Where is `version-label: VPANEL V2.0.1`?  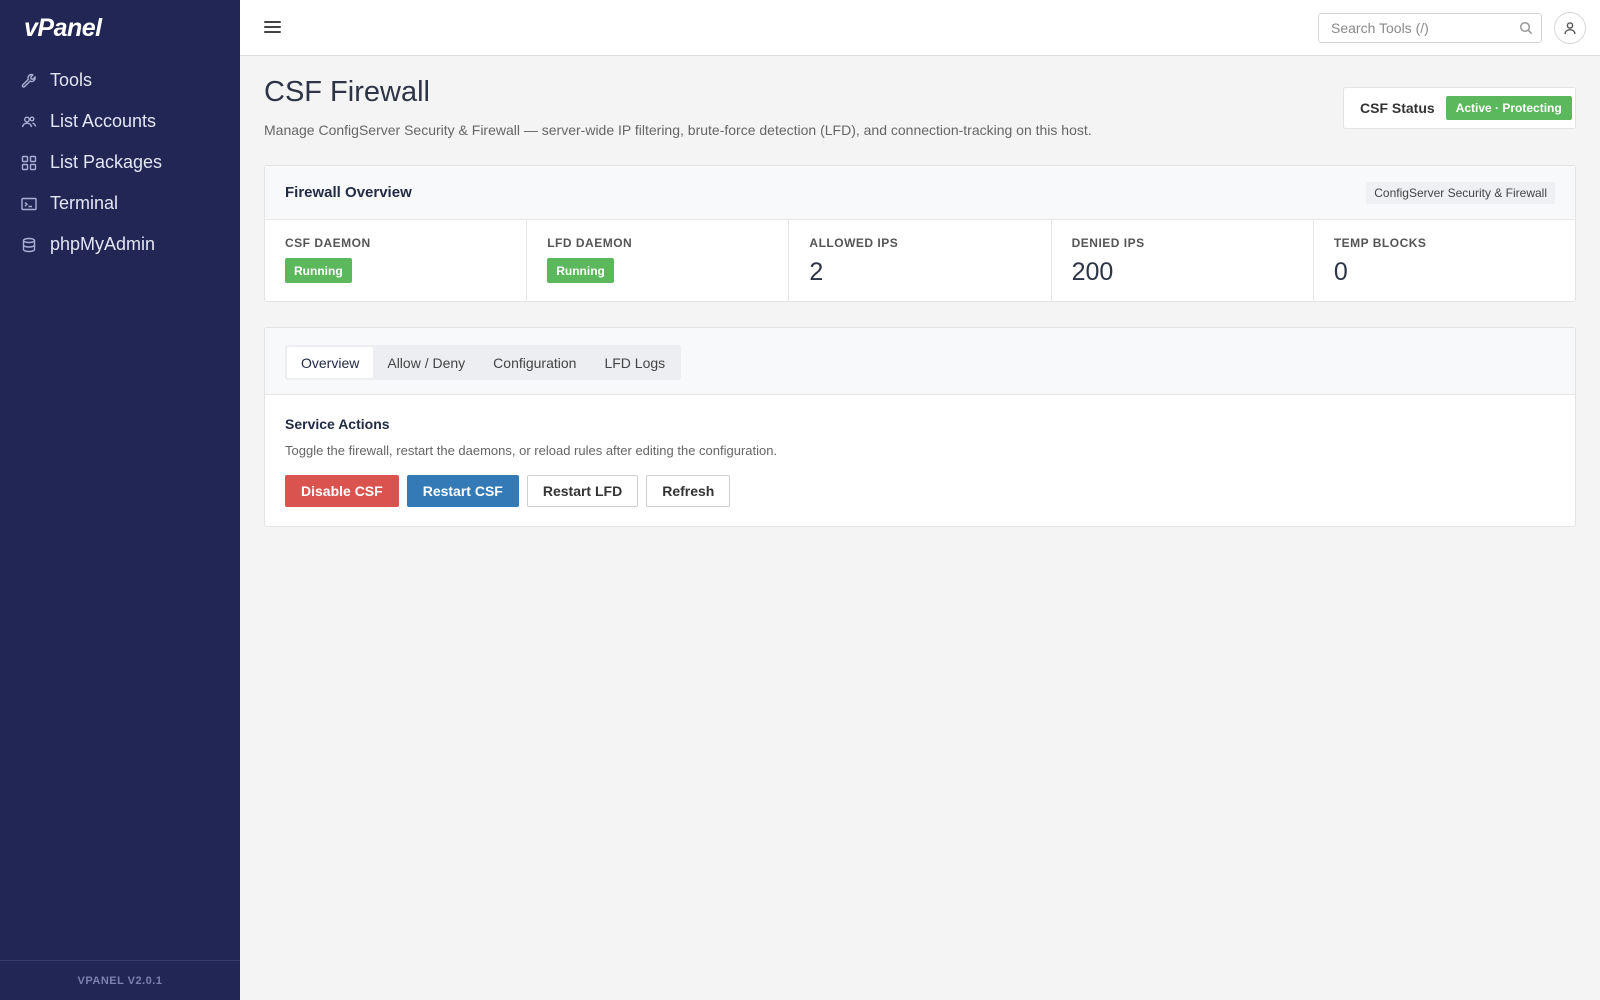 version-label: VPANEL V2.0.1 is located at coordinates (120, 980).